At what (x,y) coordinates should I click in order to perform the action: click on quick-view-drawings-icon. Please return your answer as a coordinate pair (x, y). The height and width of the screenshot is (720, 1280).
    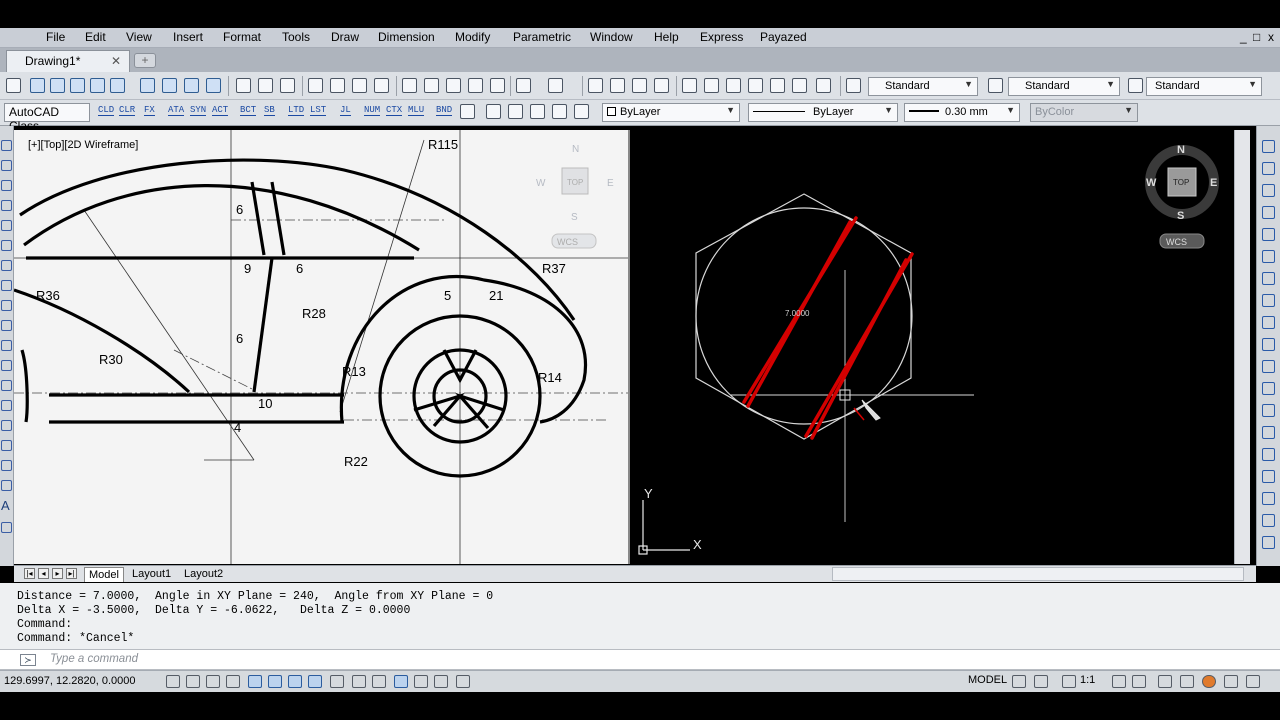
    Looking at the image, I should click on (1041, 681).